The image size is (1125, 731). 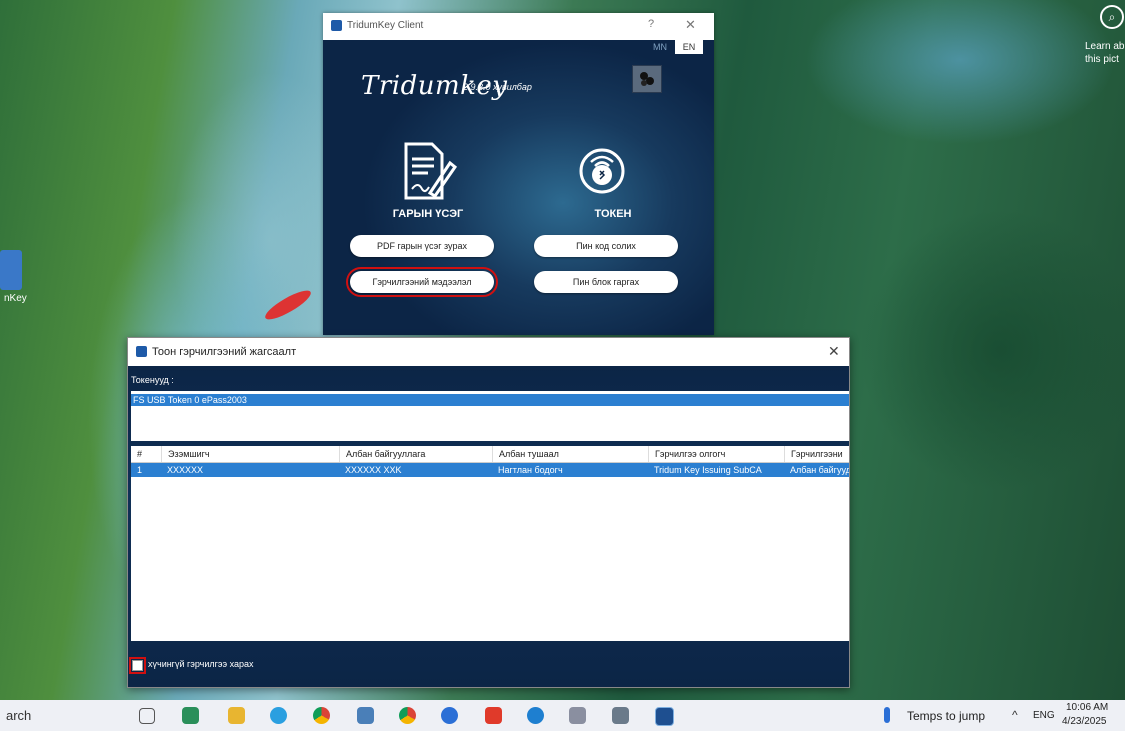 I want to click on document-sign-icon, so click(x=430, y=173).